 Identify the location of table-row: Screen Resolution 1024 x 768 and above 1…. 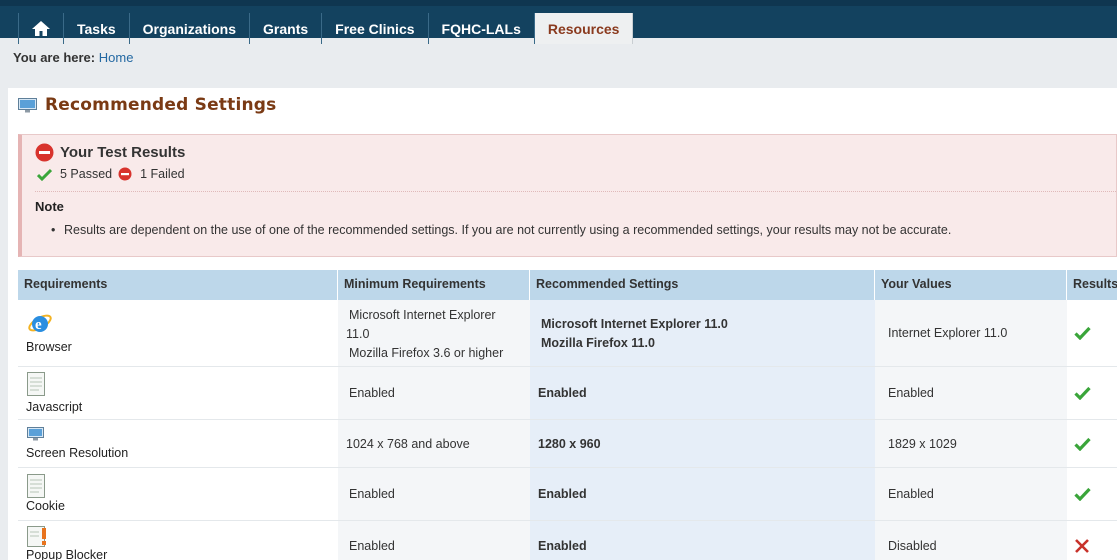
(567, 444).